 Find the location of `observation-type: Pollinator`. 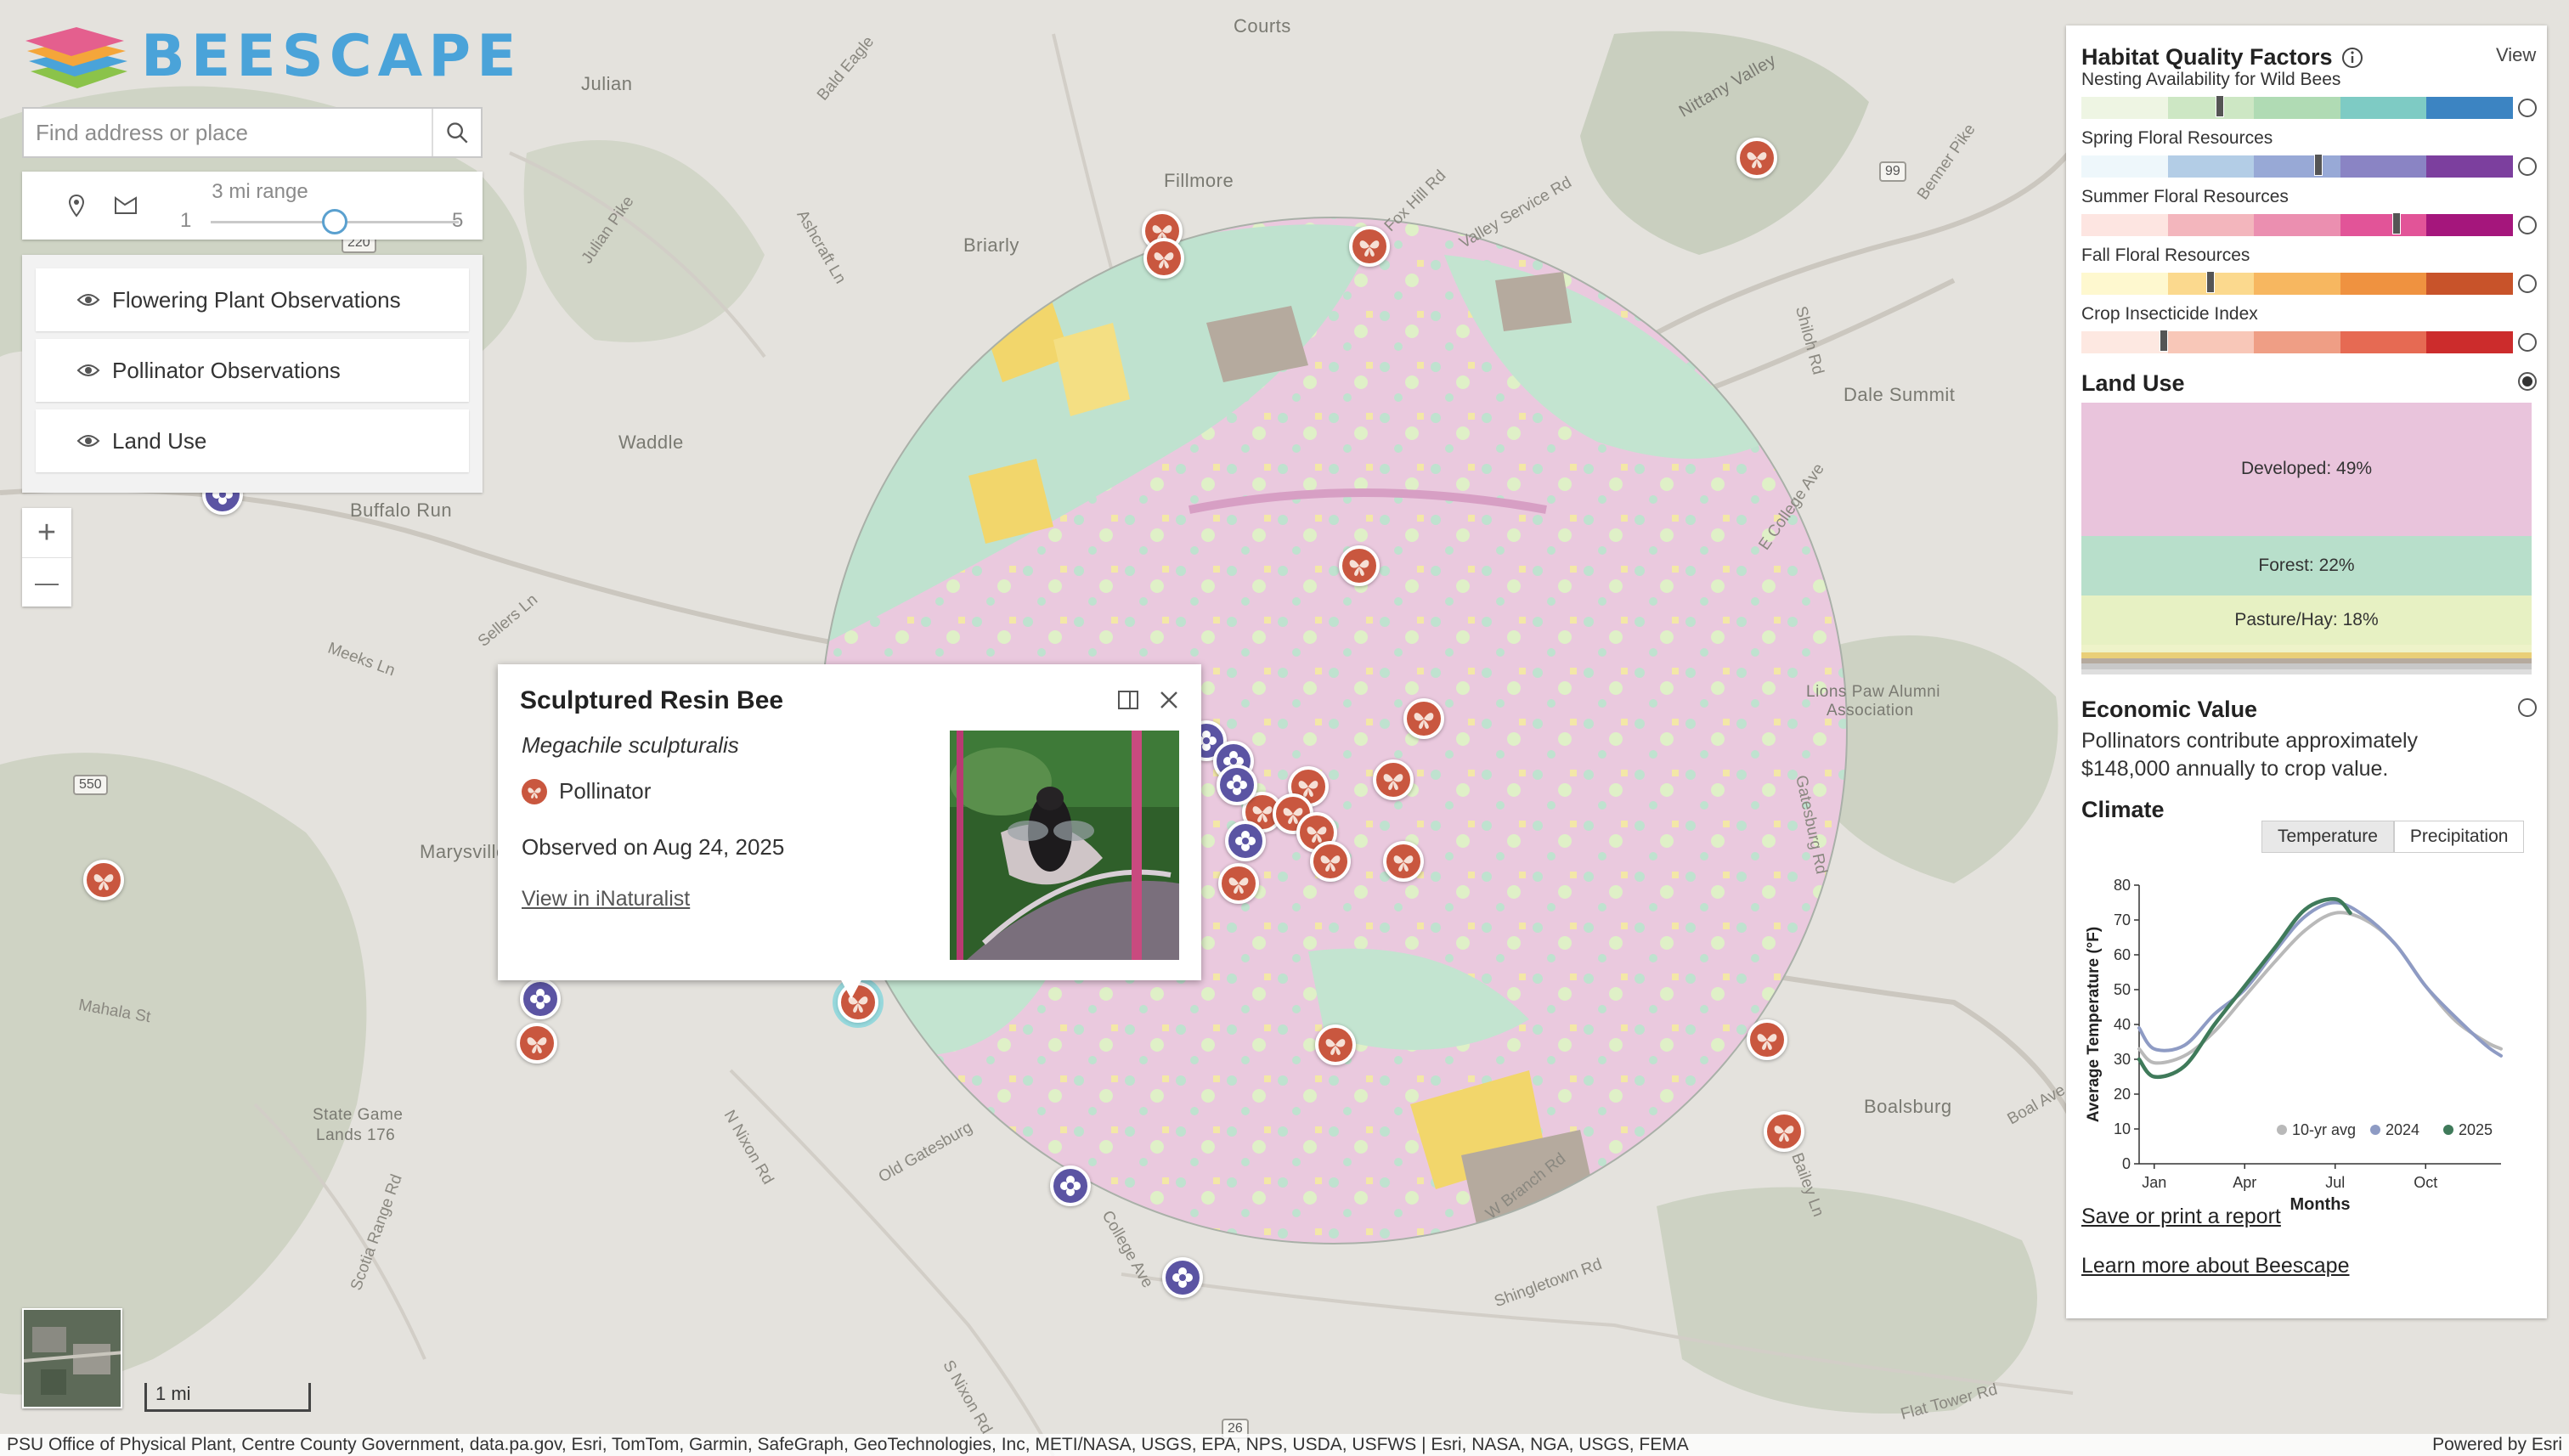

observation-type: Pollinator is located at coordinates (587, 791).